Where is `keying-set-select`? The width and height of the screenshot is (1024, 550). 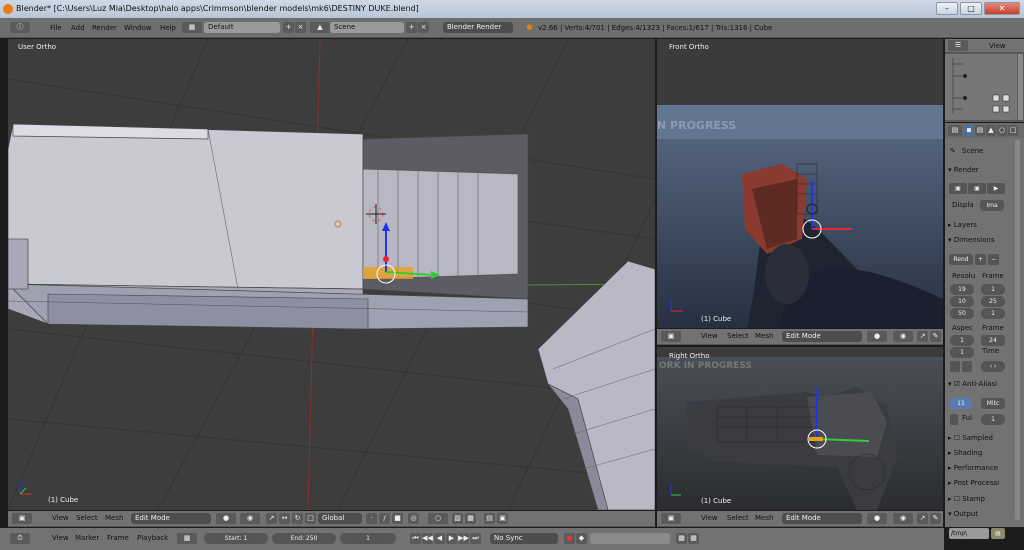
keying-set-select is located at coordinates (630, 538).